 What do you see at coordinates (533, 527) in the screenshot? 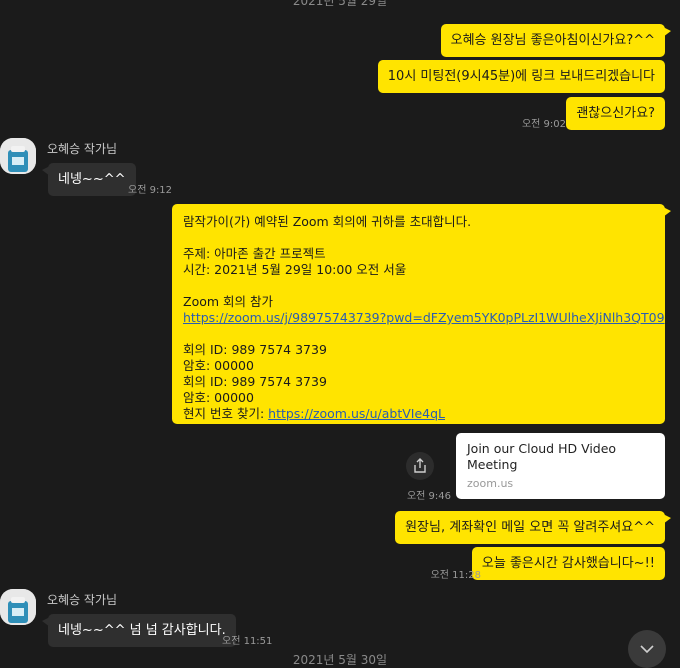
I see `message-bubble: 원장님, 계좌확인 메일 오면 꼭 알려주셔요^^` at bounding box center [533, 527].